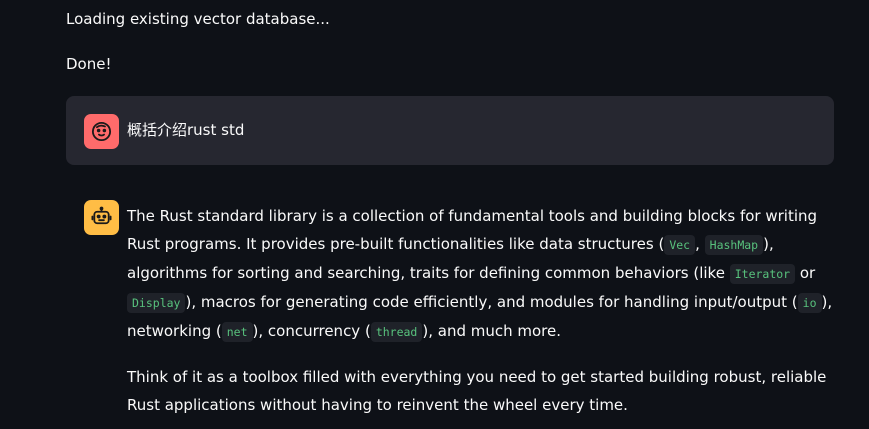 The height and width of the screenshot is (429, 869). I want to click on assistant-avatar, so click(101, 217).